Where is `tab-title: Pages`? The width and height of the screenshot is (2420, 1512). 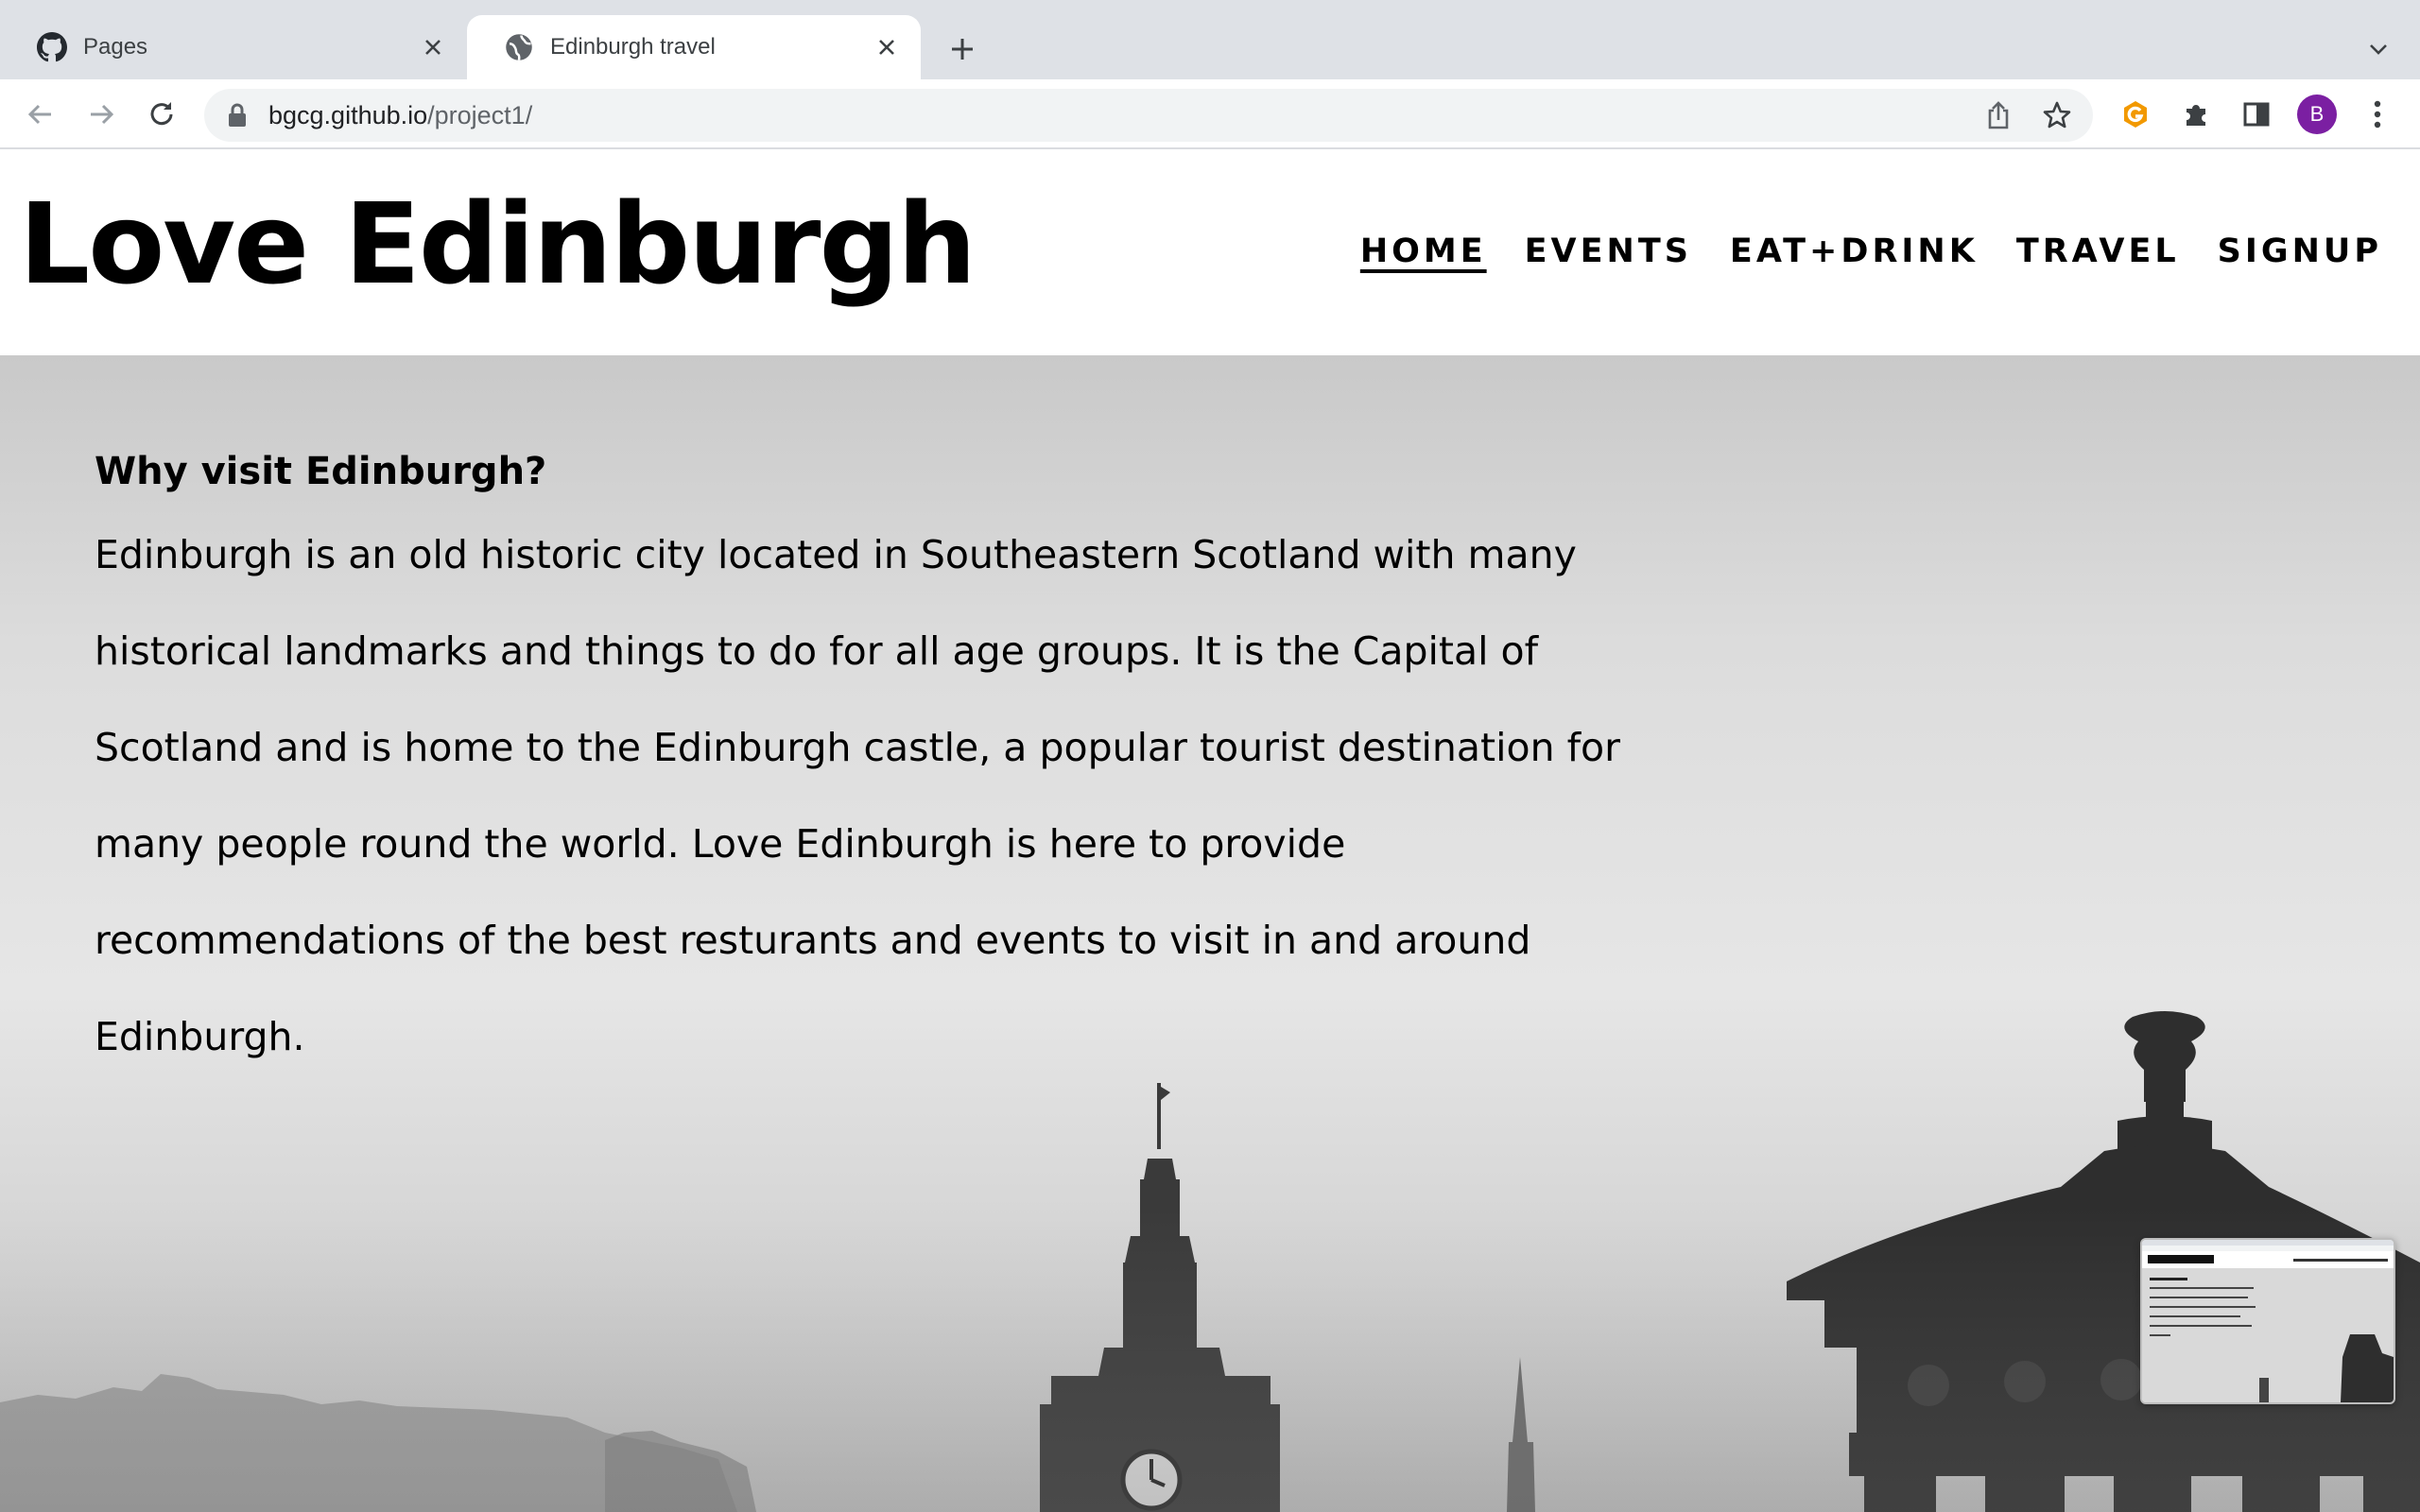 tab-title: Pages is located at coordinates (115, 47).